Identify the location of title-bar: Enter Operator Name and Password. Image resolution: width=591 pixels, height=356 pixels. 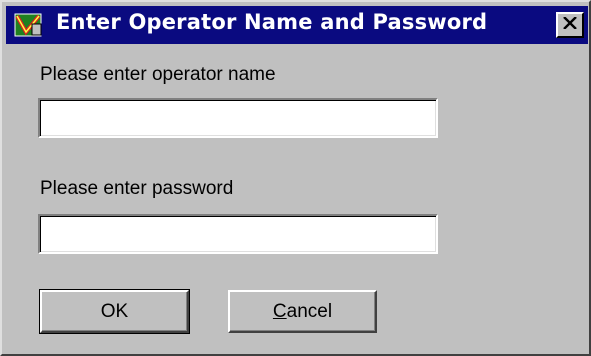
(297, 25).